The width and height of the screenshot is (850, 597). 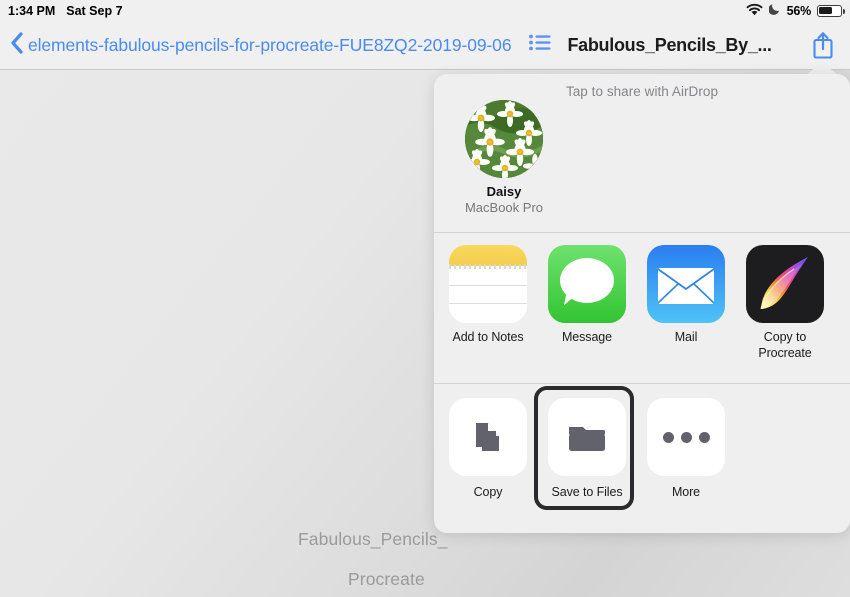 I want to click on share-action-more: More, so click(x=686, y=448).